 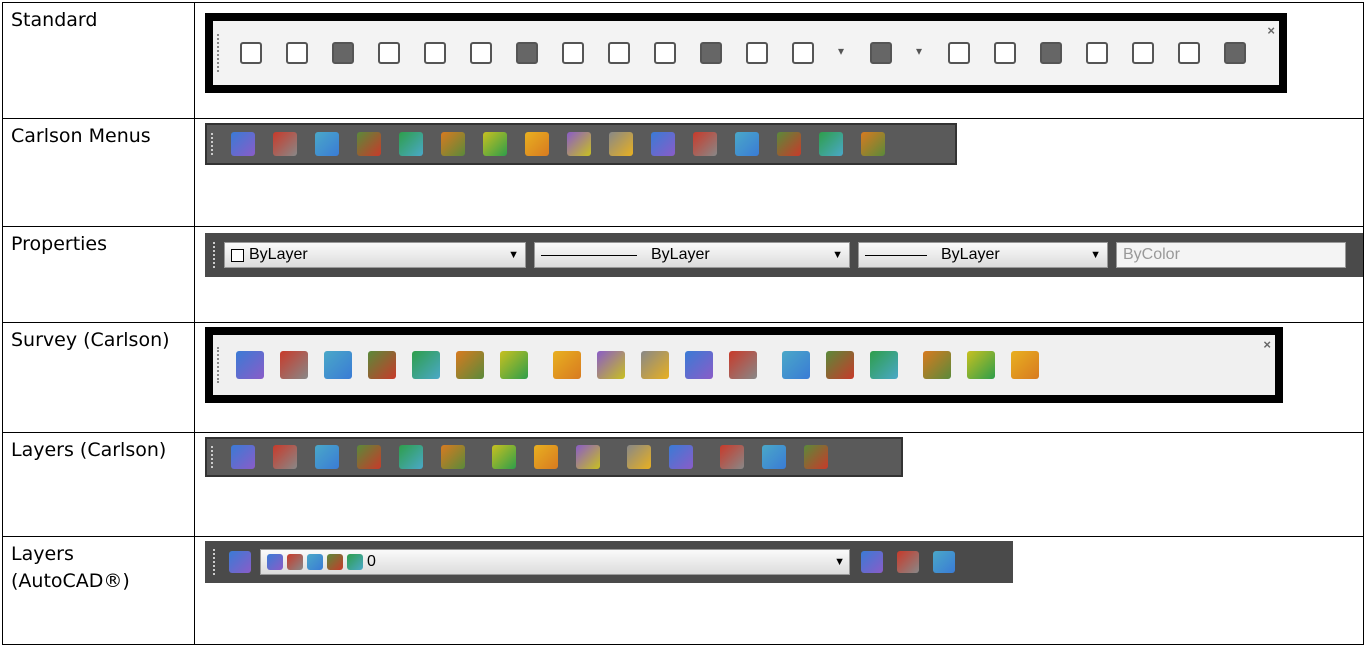 I want to click on tools-menu-icon, so click(x=705, y=144).